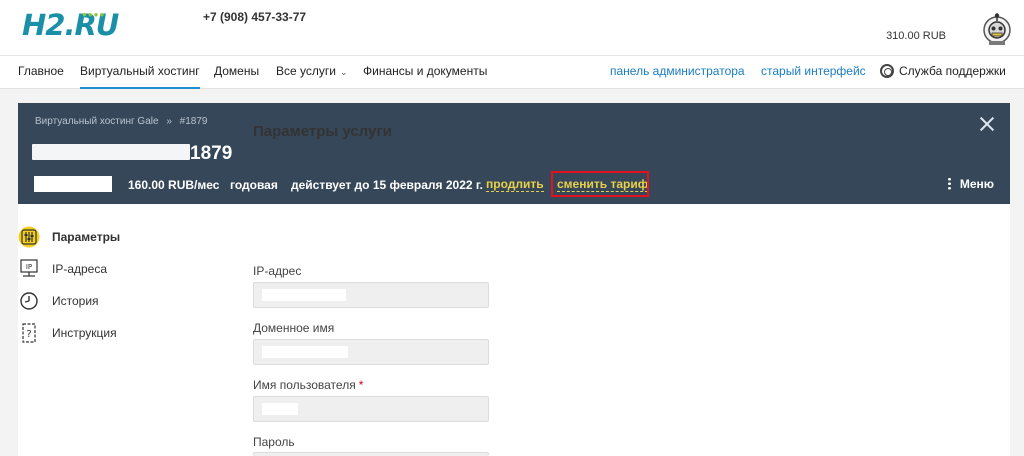 This screenshot has width=1024, height=456. I want to click on top-header: H2.RU ●●●● +7 (908) 457-33-77 310.00 RUB, so click(512, 27).